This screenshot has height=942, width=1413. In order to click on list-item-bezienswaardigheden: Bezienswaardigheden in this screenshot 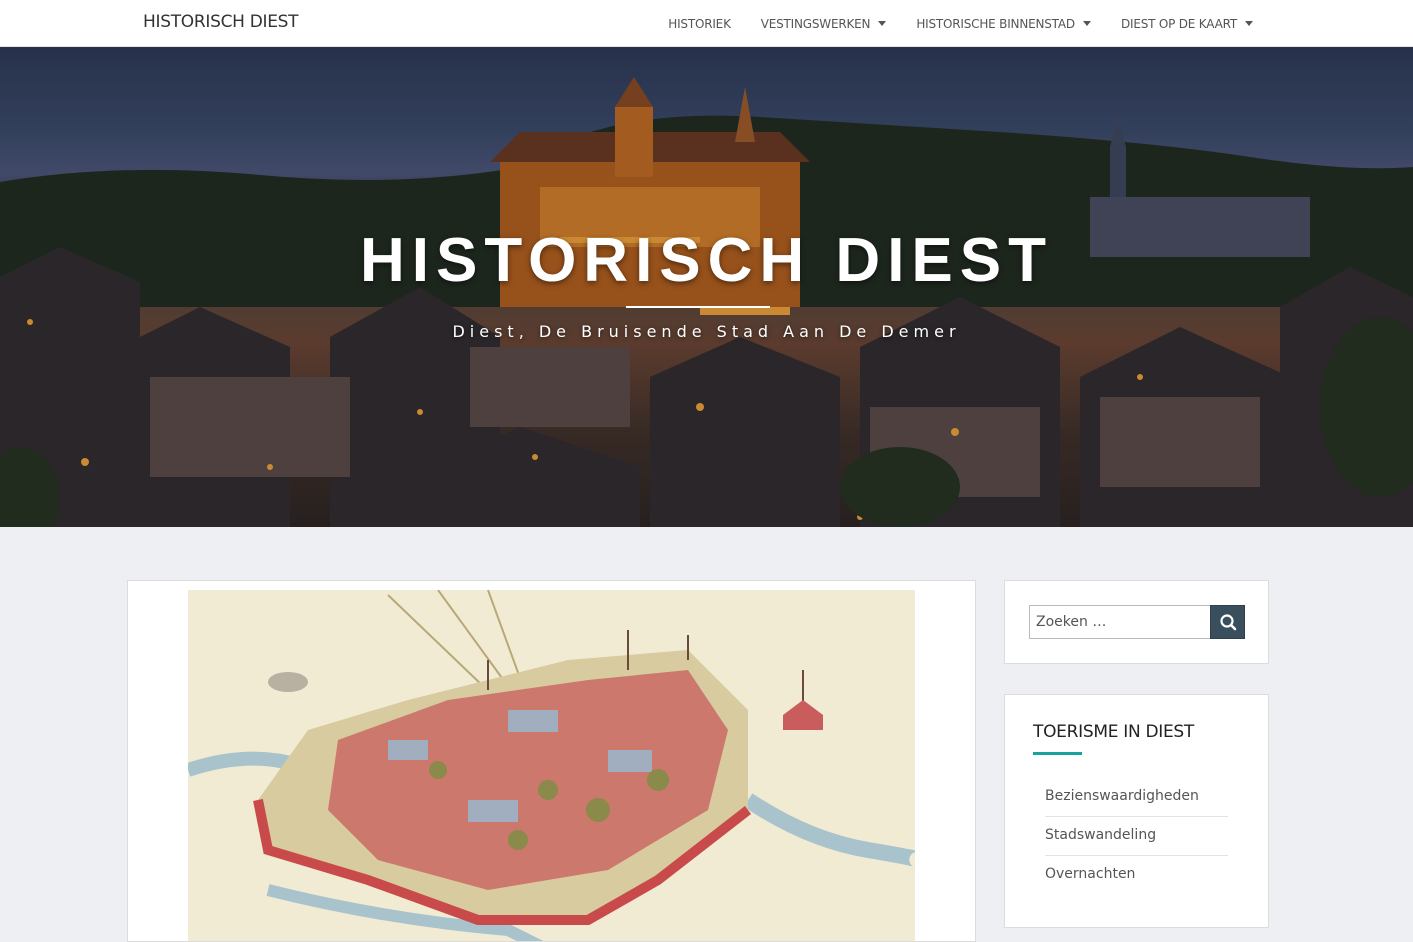, I will do `click(1136, 797)`.